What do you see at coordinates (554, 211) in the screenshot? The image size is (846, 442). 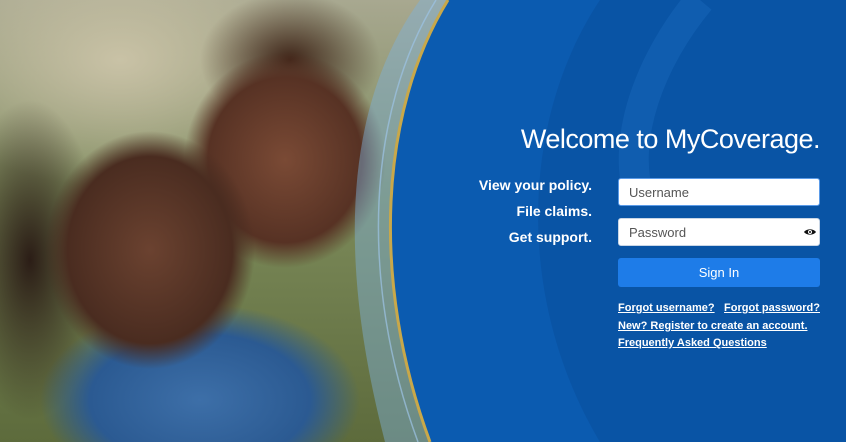 I see `tagline-file-claims: File claims.` at bounding box center [554, 211].